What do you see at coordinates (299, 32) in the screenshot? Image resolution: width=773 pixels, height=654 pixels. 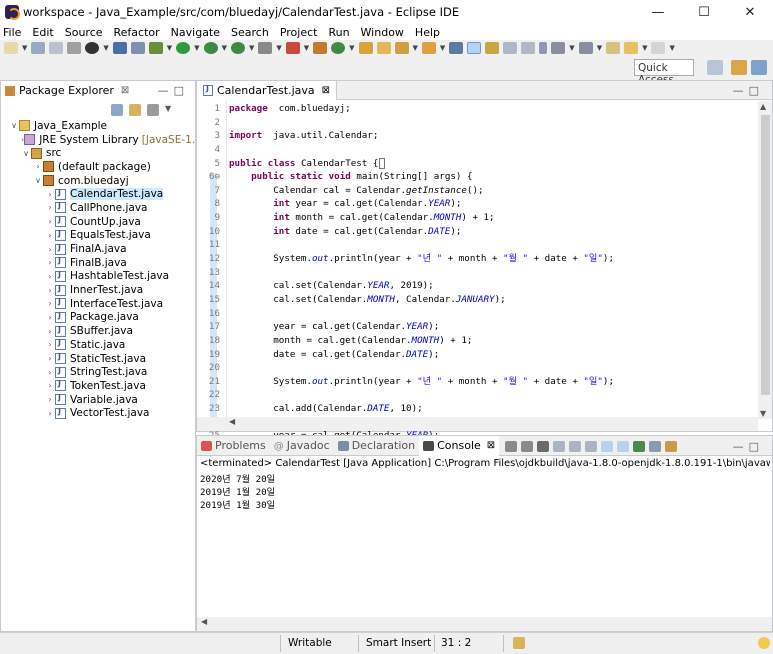 I see `menu-project: Project` at bounding box center [299, 32].